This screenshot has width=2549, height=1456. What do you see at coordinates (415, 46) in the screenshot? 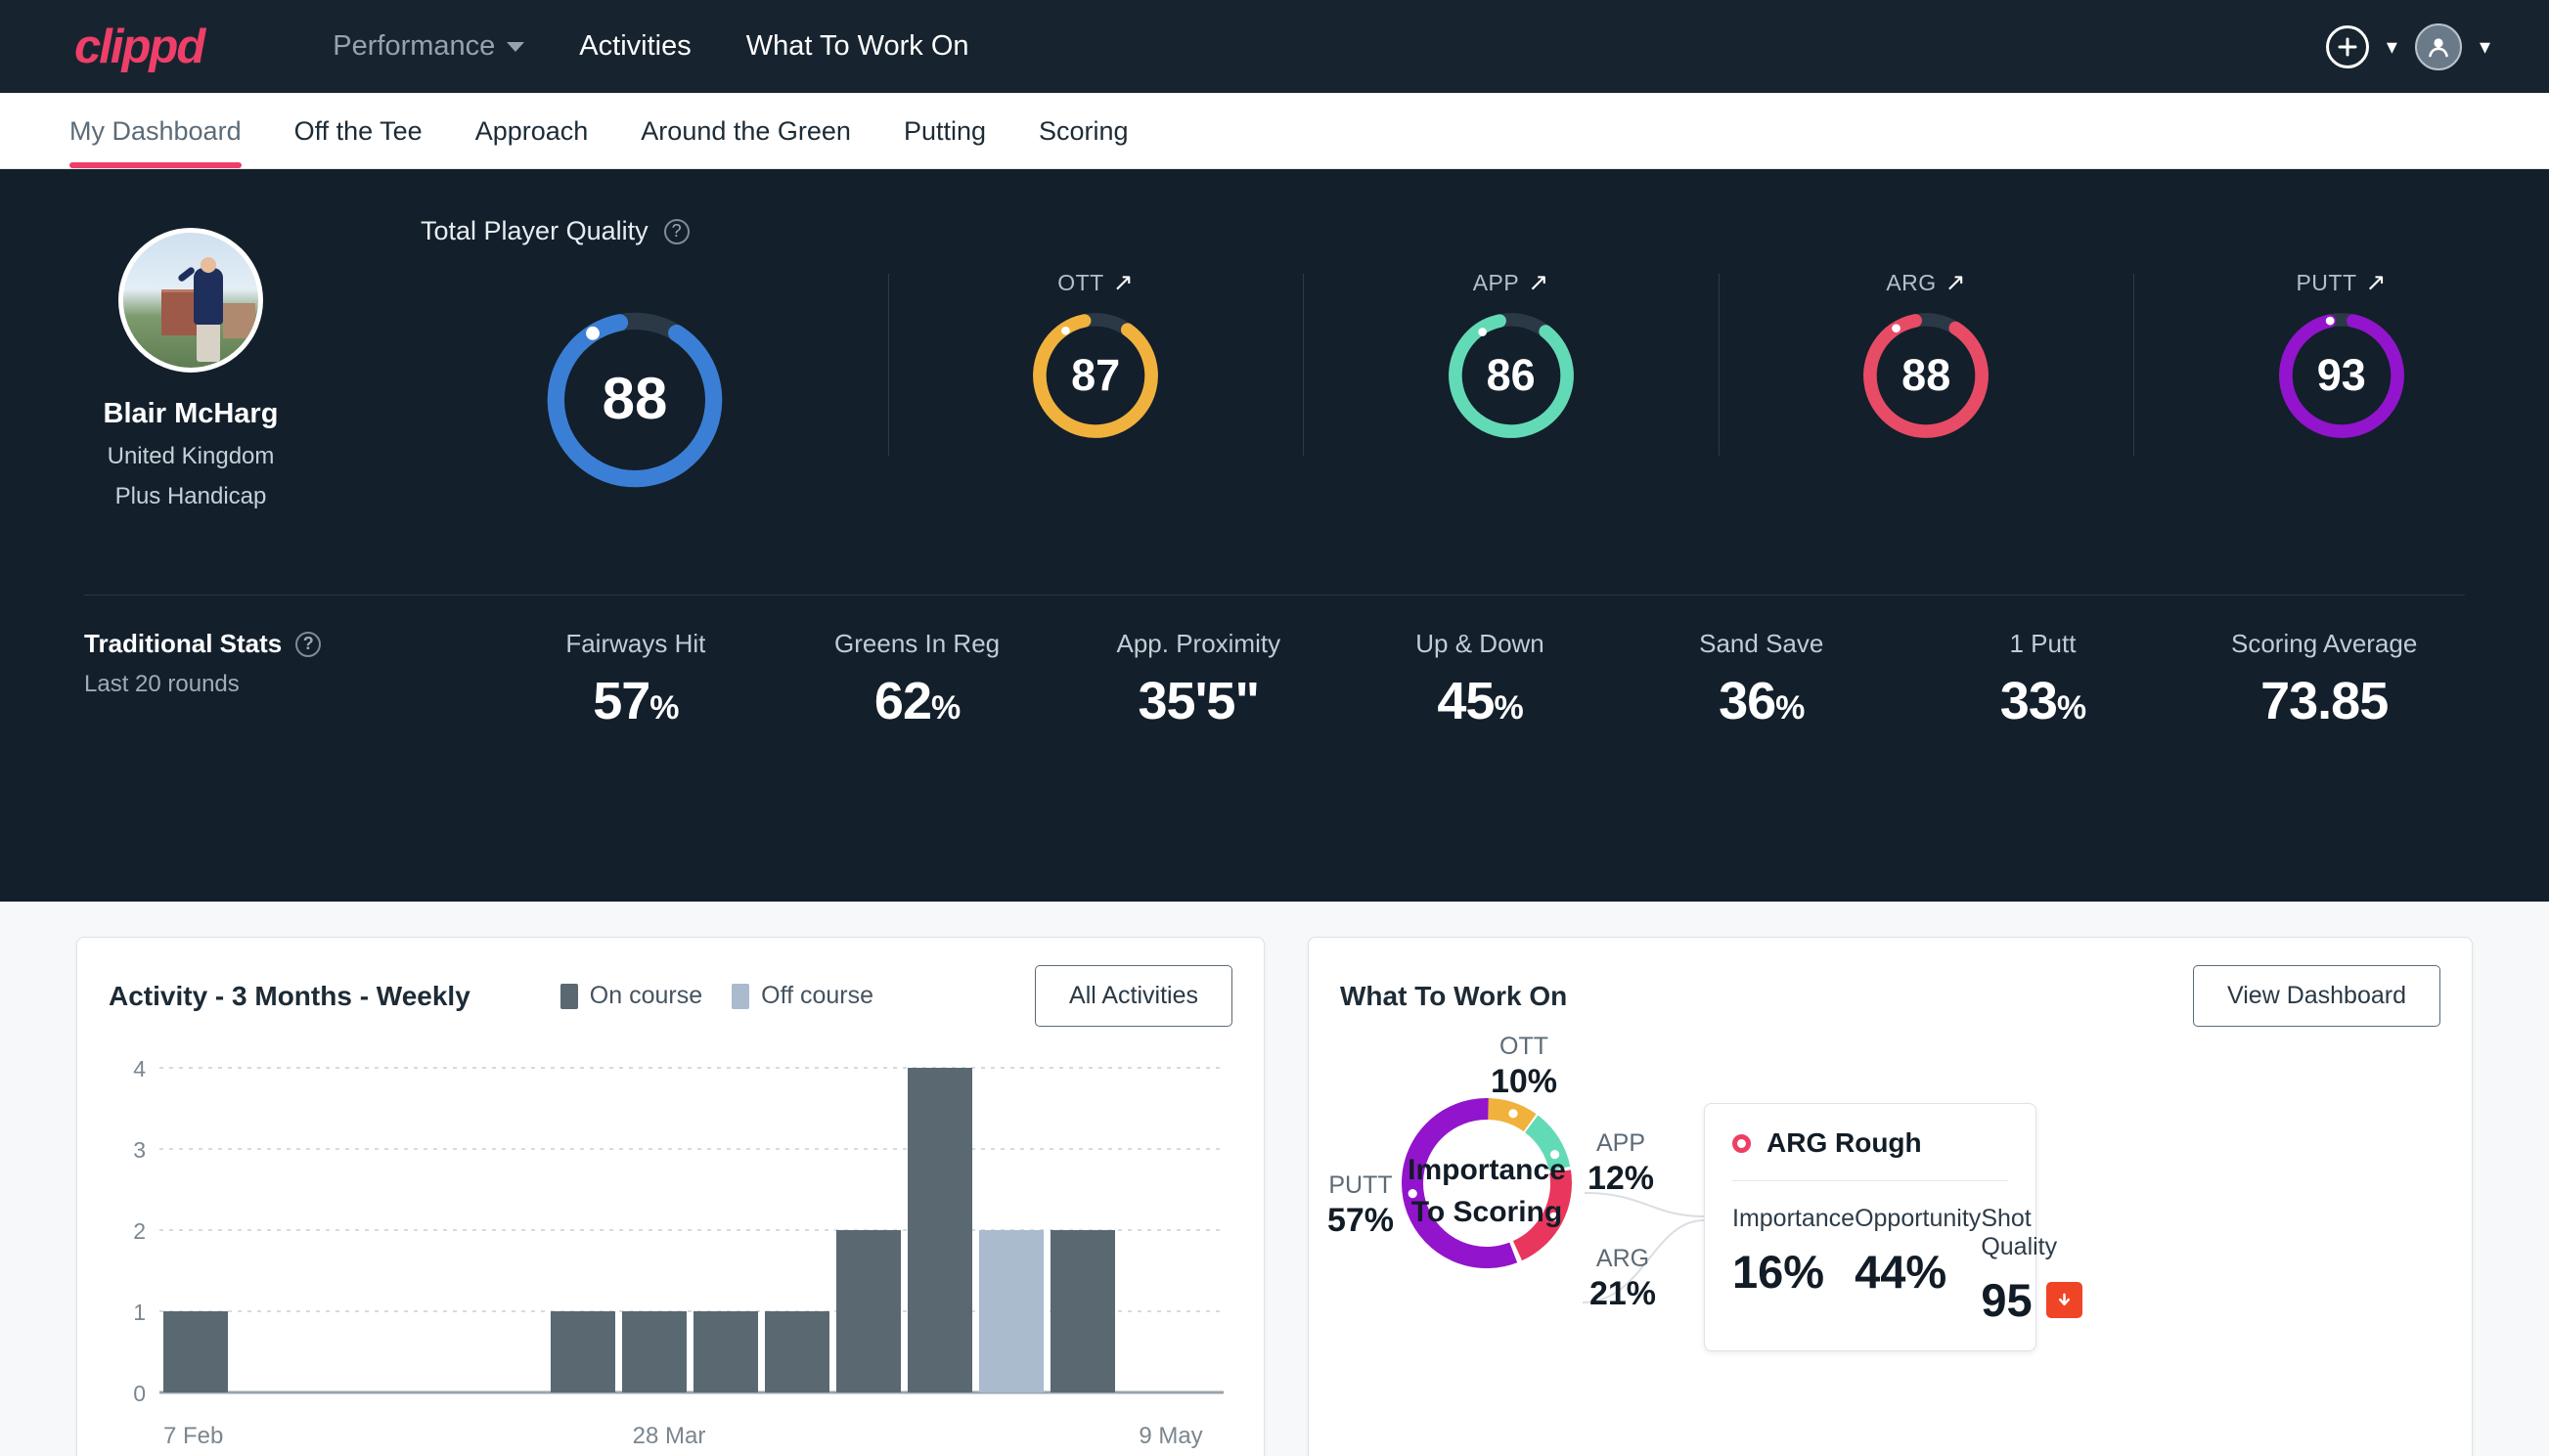
I see `nav-item-performance-label: Performance` at bounding box center [415, 46].